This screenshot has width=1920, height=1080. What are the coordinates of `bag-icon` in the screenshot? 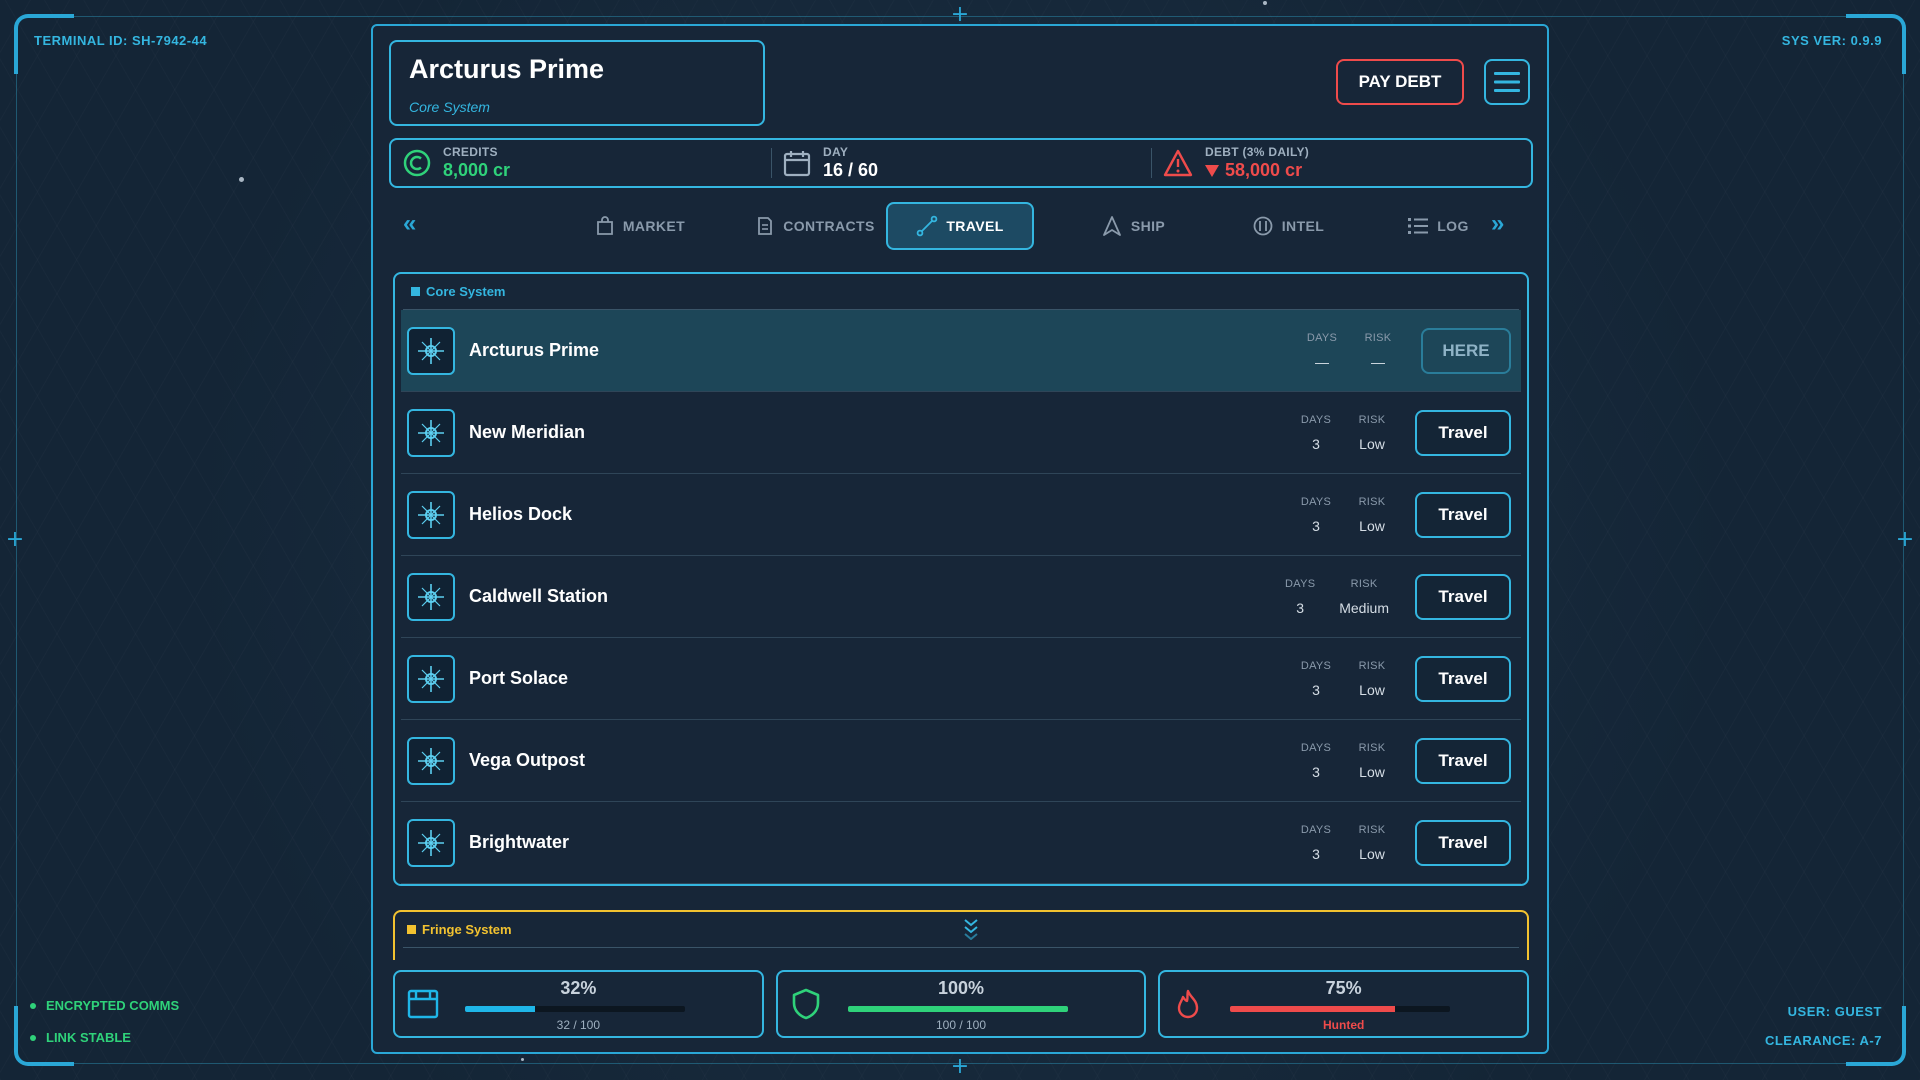 It's located at (604, 225).